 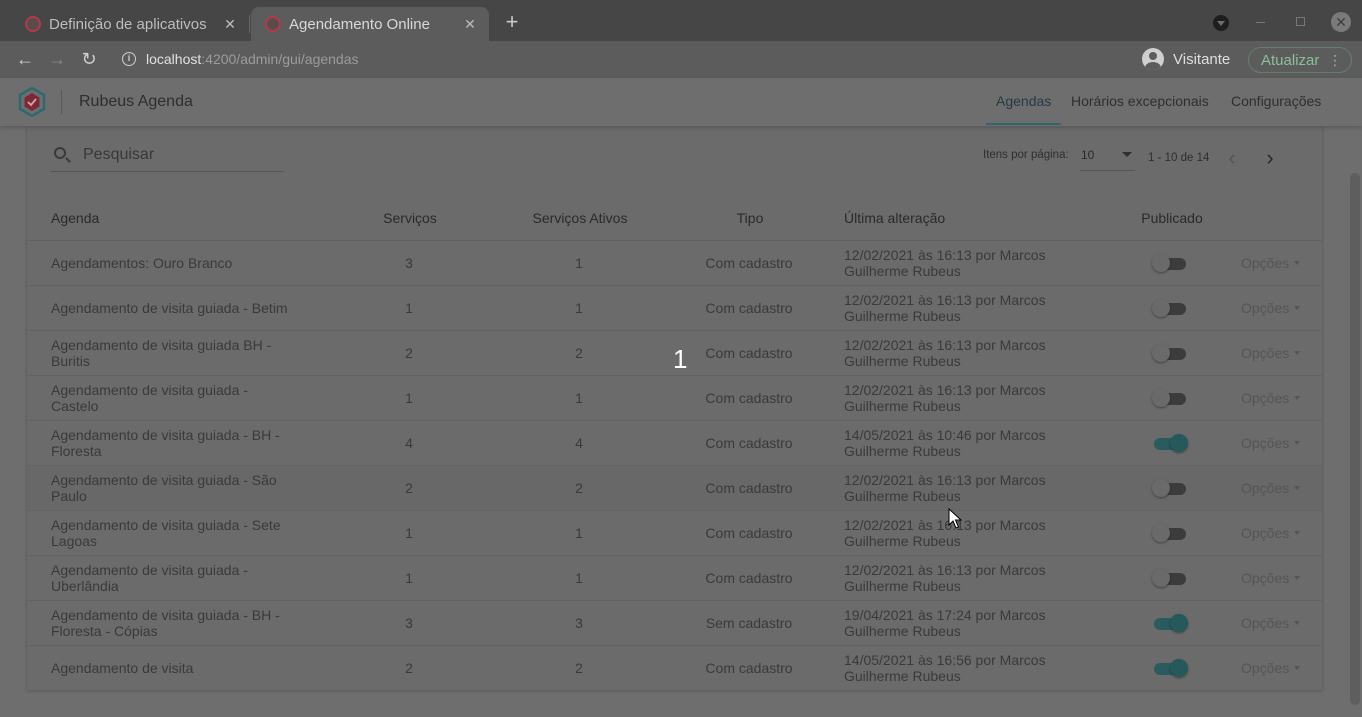 I want to click on agenda-name: Agendamento de visita, so click(x=122, y=668).